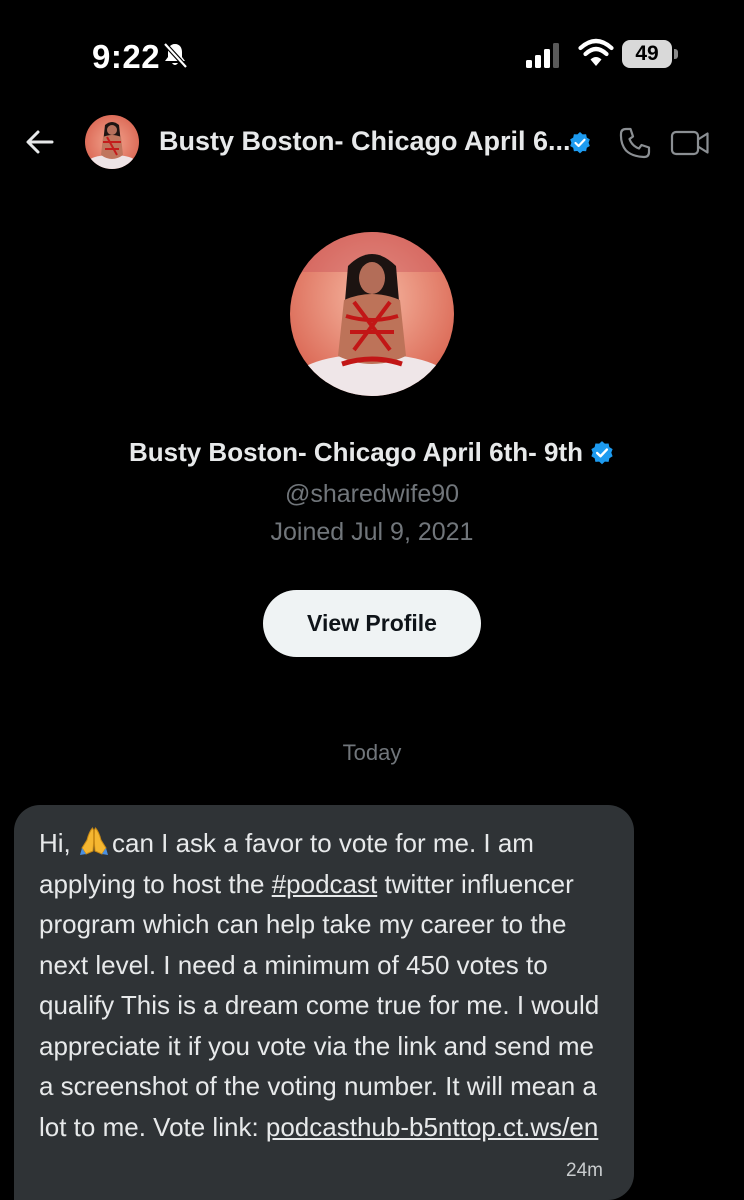 Image resolution: width=744 pixels, height=1200 pixels. Describe the element at coordinates (542, 55) in the screenshot. I see `signal-icon` at that location.